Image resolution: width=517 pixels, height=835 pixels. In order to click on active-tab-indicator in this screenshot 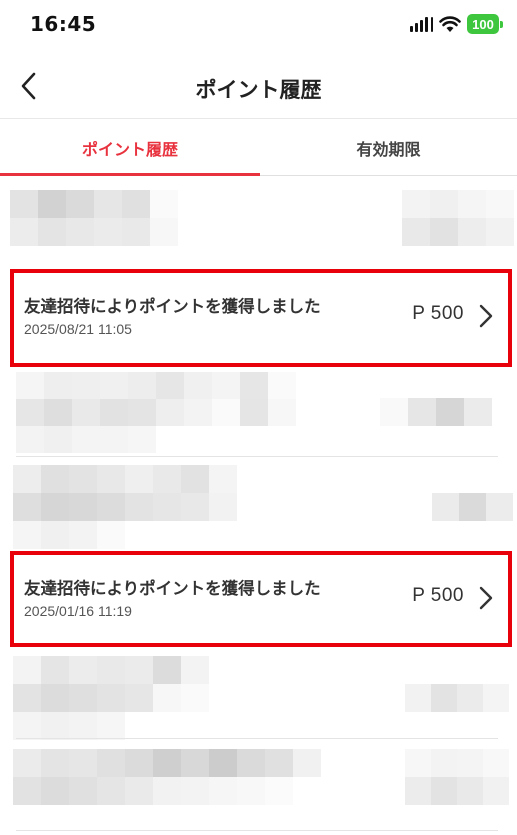, I will do `click(130, 174)`.